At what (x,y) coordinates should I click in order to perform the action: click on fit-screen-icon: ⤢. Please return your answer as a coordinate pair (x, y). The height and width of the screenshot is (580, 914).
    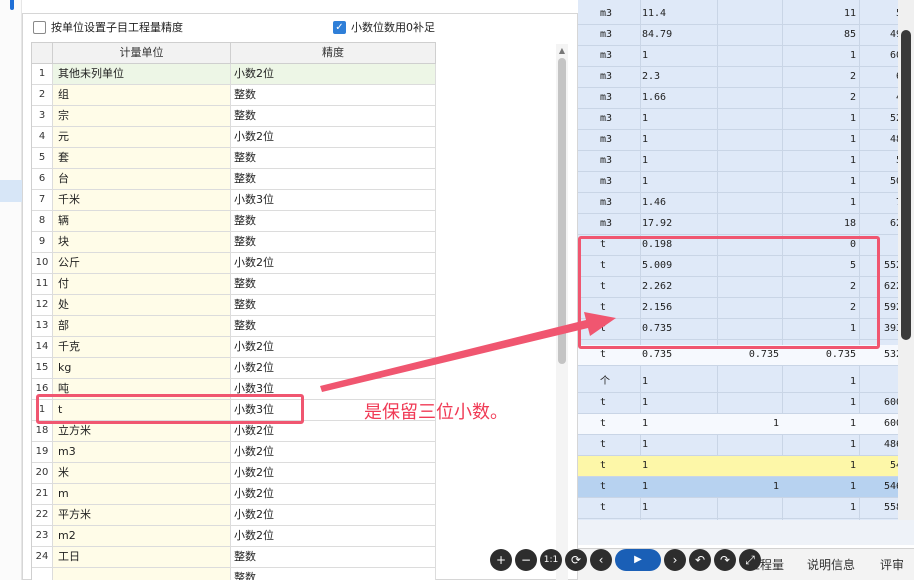
    Looking at the image, I should click on (750, 560).